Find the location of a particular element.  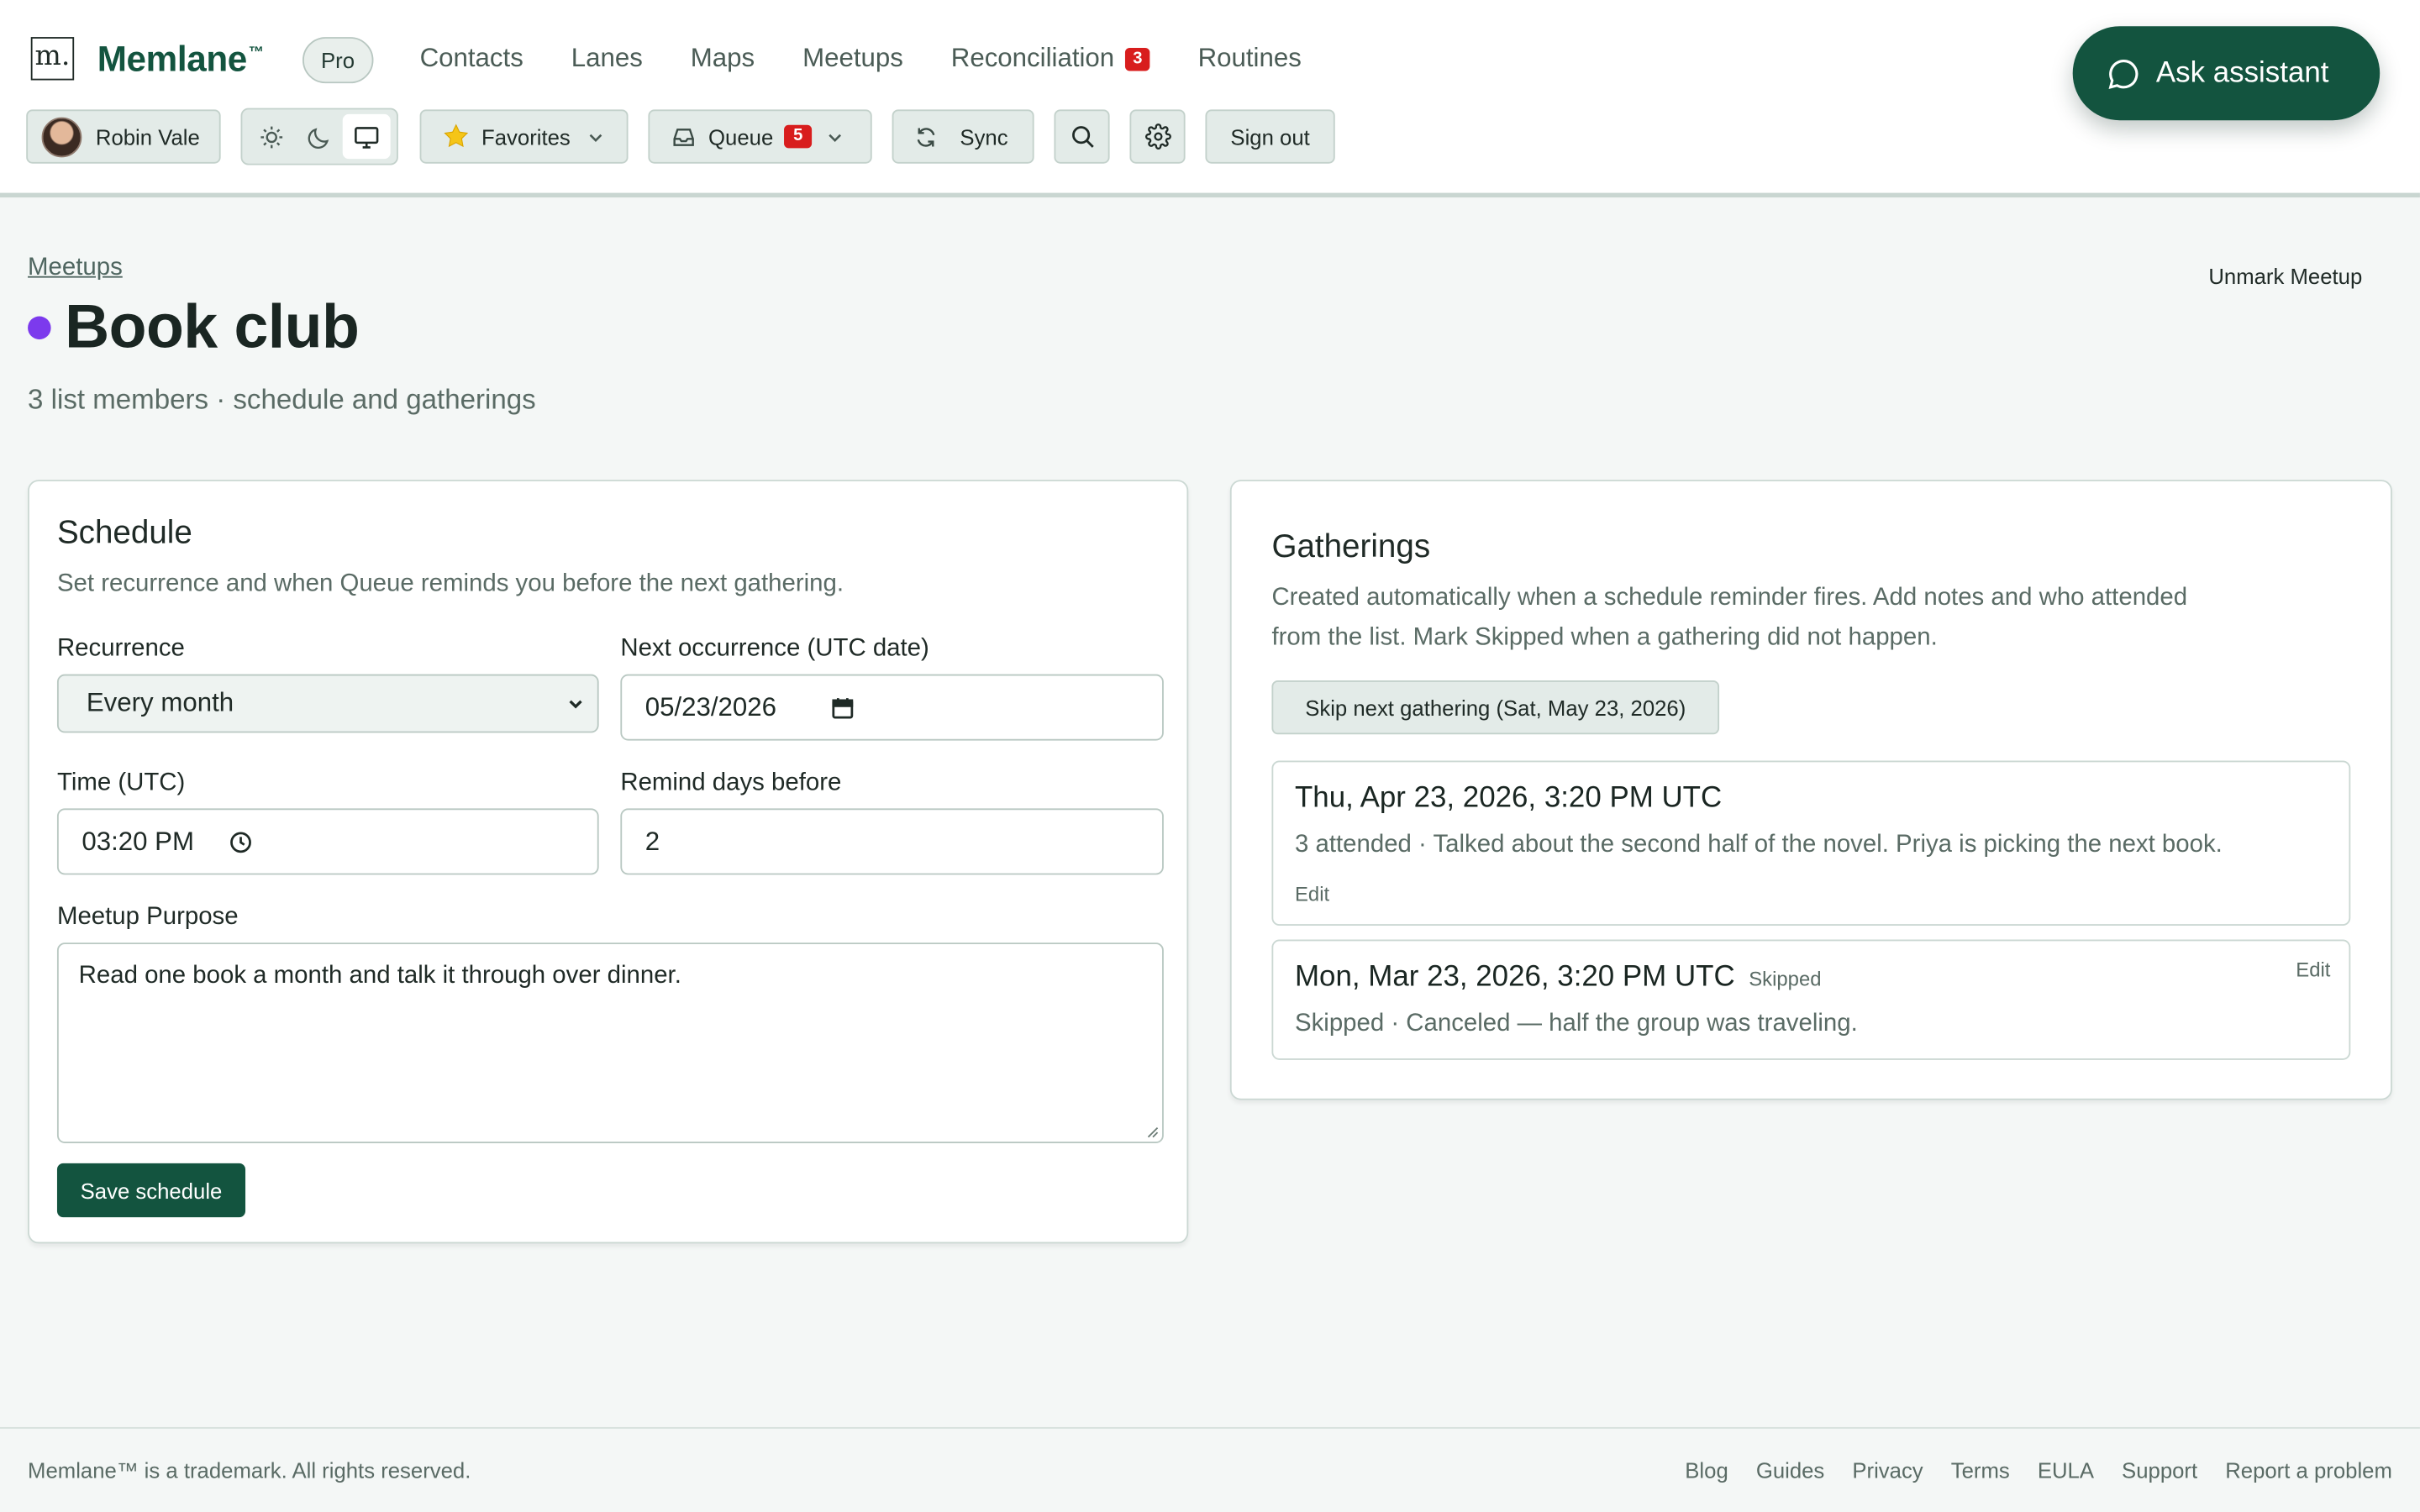

footer-link-support: Support is located at coordinates (2159, 1470).